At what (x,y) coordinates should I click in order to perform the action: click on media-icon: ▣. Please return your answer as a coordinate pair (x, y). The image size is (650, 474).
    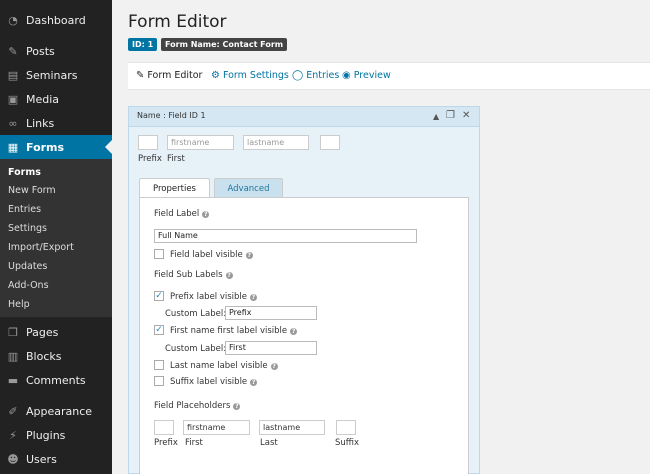
    Looking at the image, I should click on (13, 99).